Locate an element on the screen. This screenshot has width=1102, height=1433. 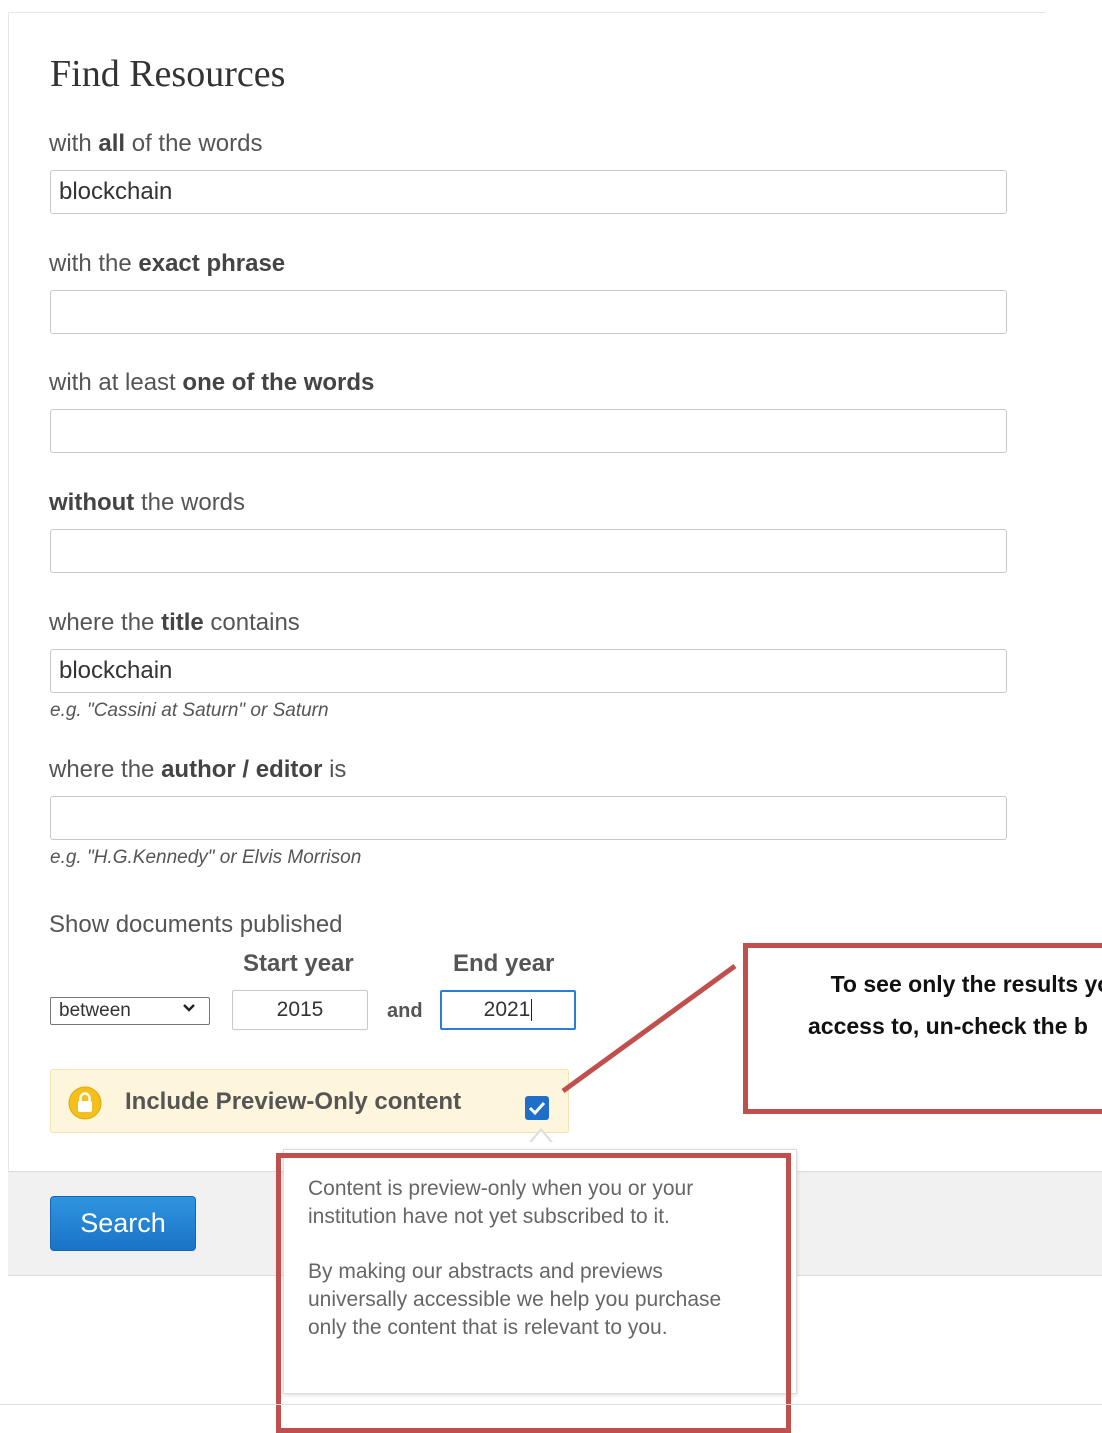
callout-arrow is located at coordinates (649, 1028).